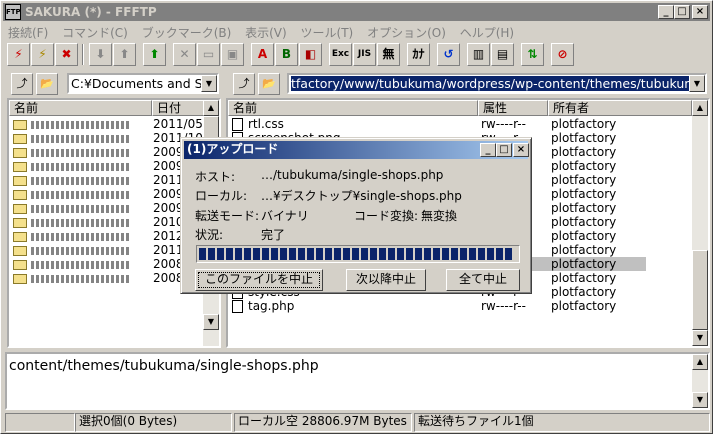  Describe the element at coordinates (364, 54) in the screenshot. I see `jis-button: JIS` at that location.